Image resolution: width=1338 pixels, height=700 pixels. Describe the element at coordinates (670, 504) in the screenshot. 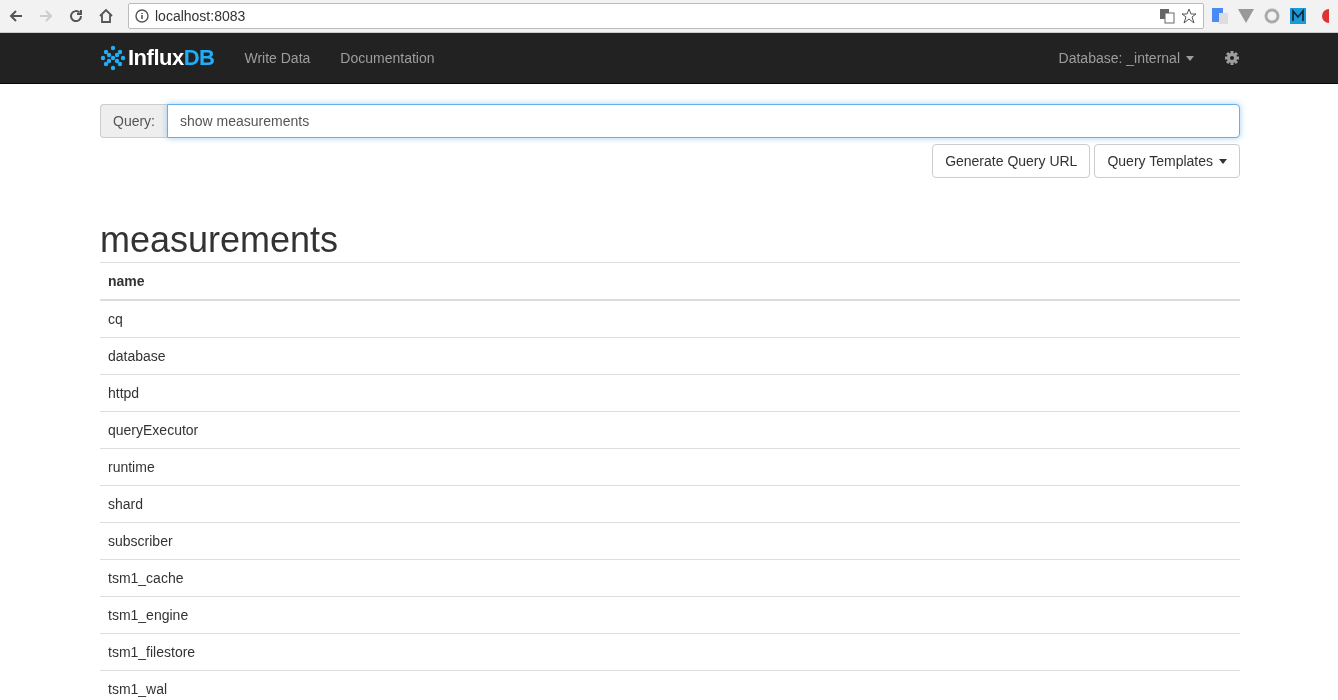

I see `table-cell: shard` at that location.